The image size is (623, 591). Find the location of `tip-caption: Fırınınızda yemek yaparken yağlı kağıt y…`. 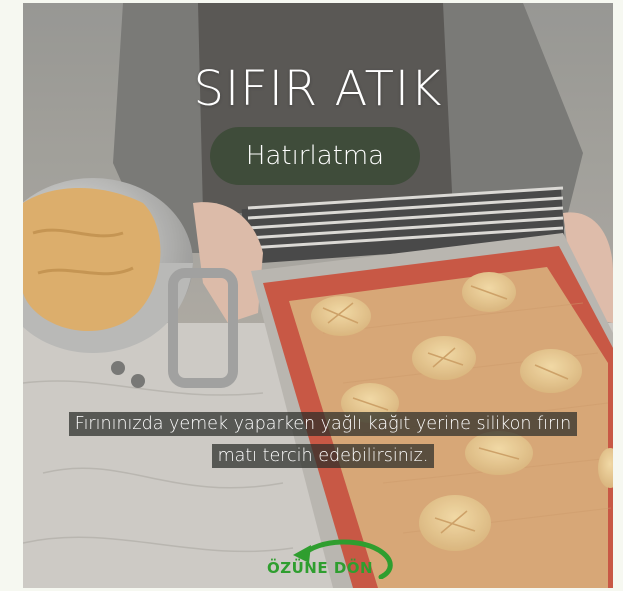

tip-caption: Fırınınızda yemek yaparken yağlı kağıt y… is located at coordinates (323, 440).